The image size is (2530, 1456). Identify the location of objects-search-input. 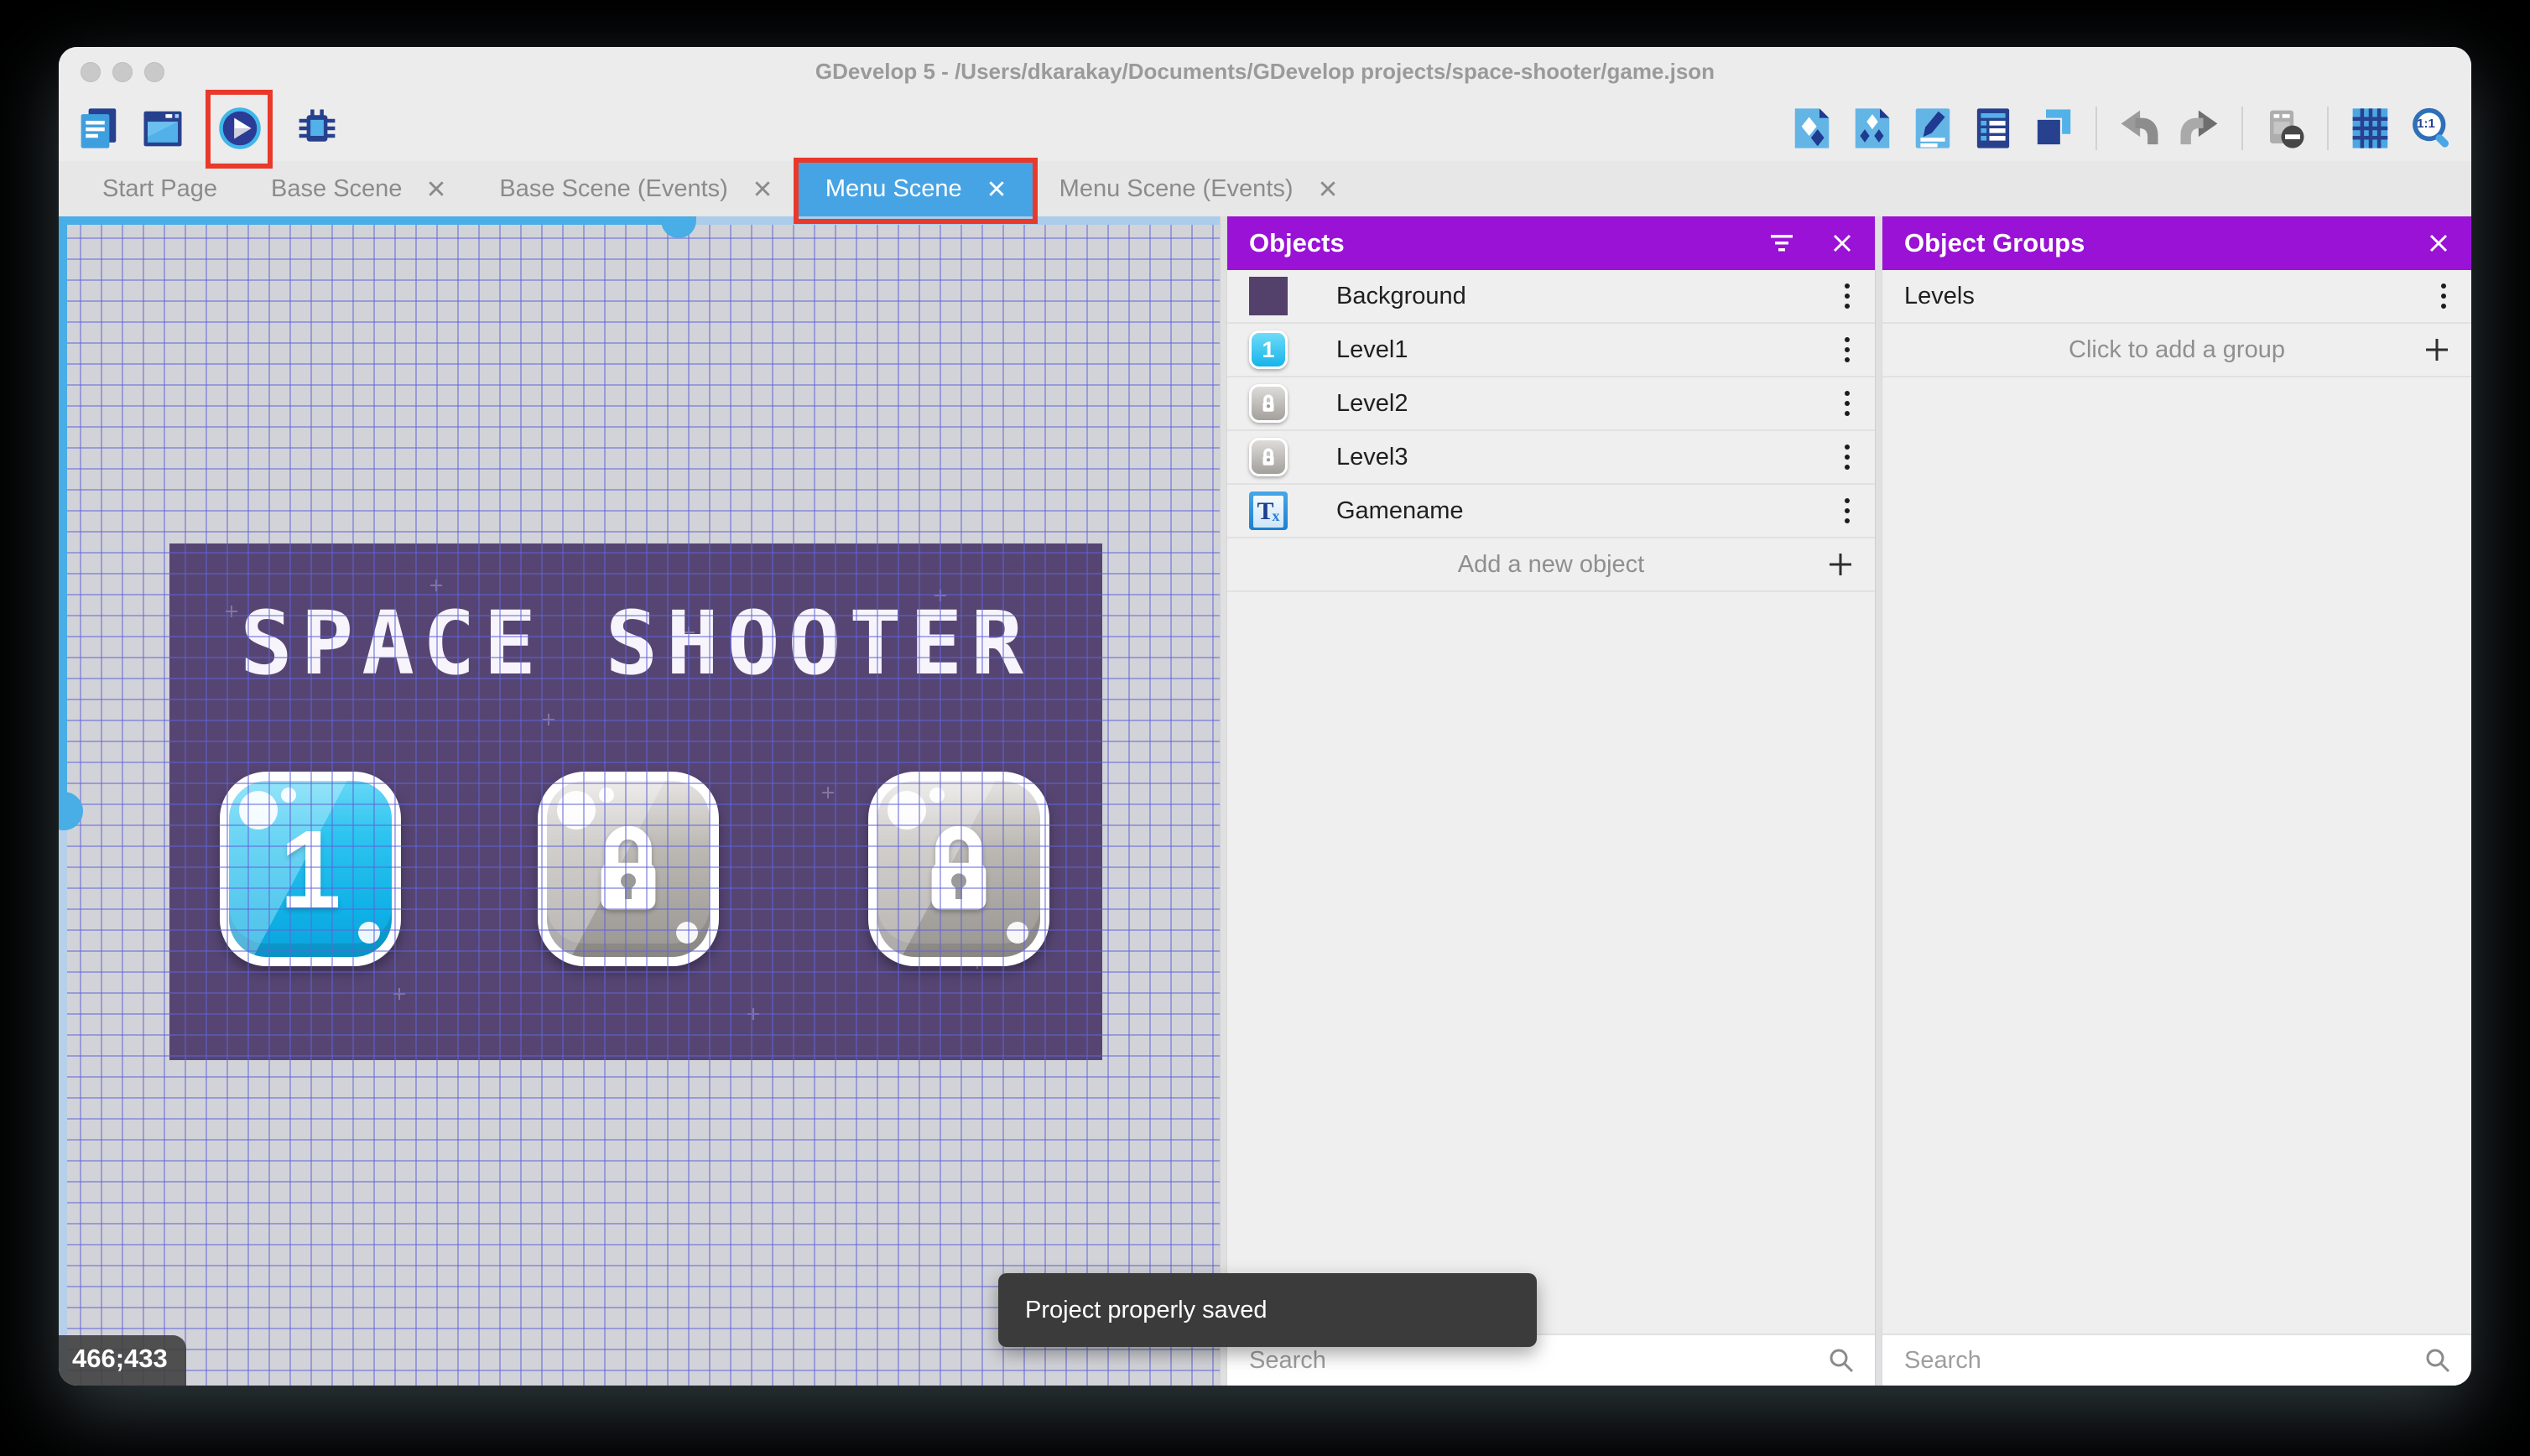
(1537, 1360).